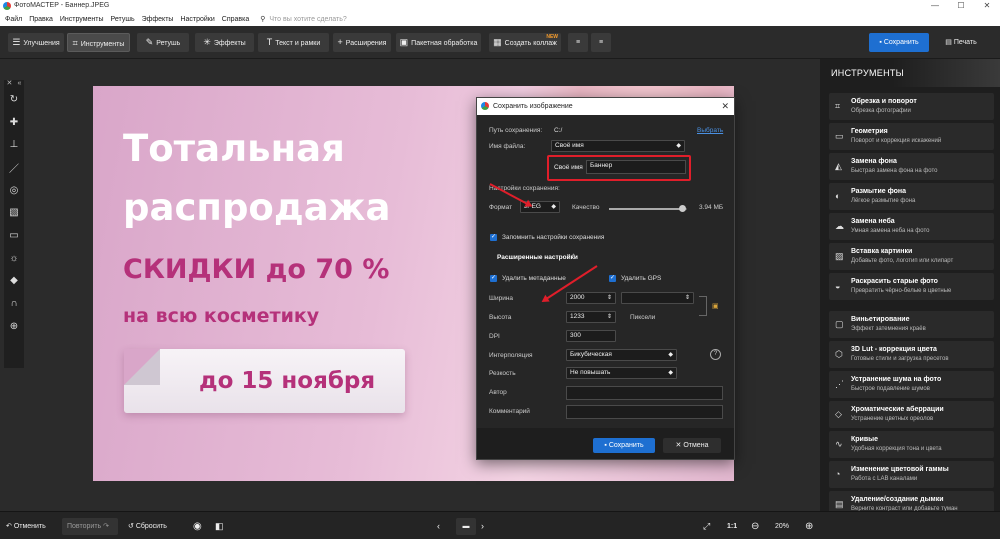 The image size is (1000, 539). Describe the element at coordinates (82, 19) in the screenshot. I see `menu-tools: Инструменты` at that location.